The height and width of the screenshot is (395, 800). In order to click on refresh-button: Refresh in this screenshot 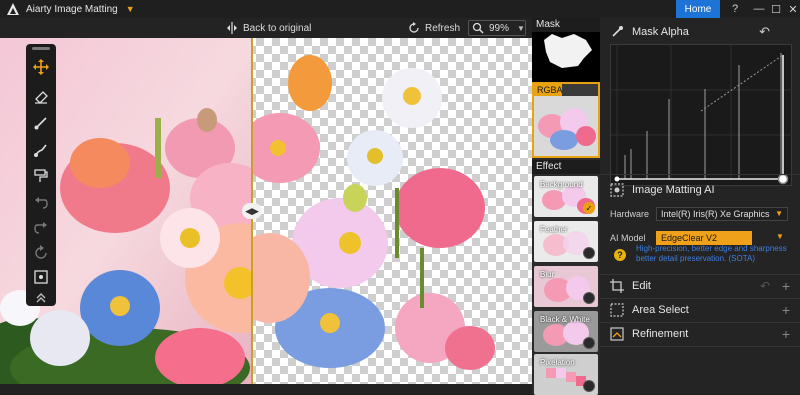, I will do `click(434, 28)`.